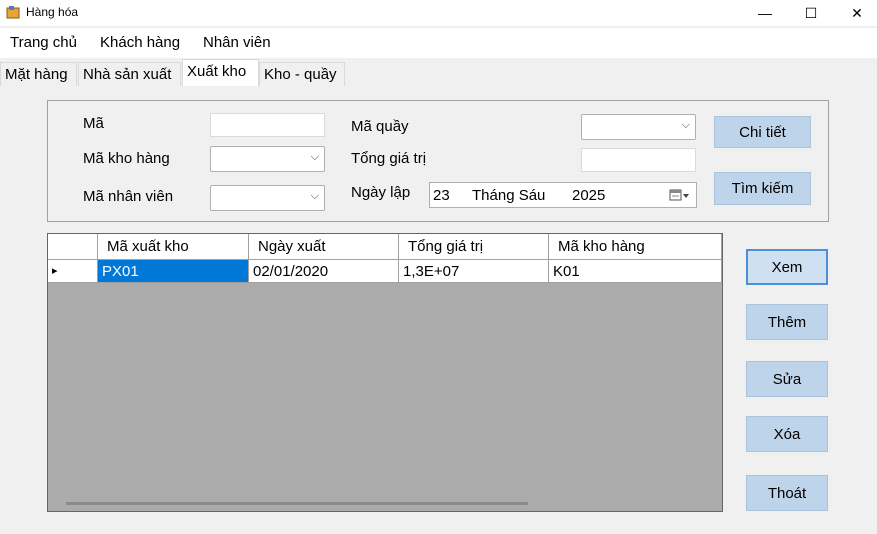 The height and width of the screenshot is (534, 877). Describe the element at coordinates (765, 13) in the screenshot. I see `minimize-button: —` at that location.